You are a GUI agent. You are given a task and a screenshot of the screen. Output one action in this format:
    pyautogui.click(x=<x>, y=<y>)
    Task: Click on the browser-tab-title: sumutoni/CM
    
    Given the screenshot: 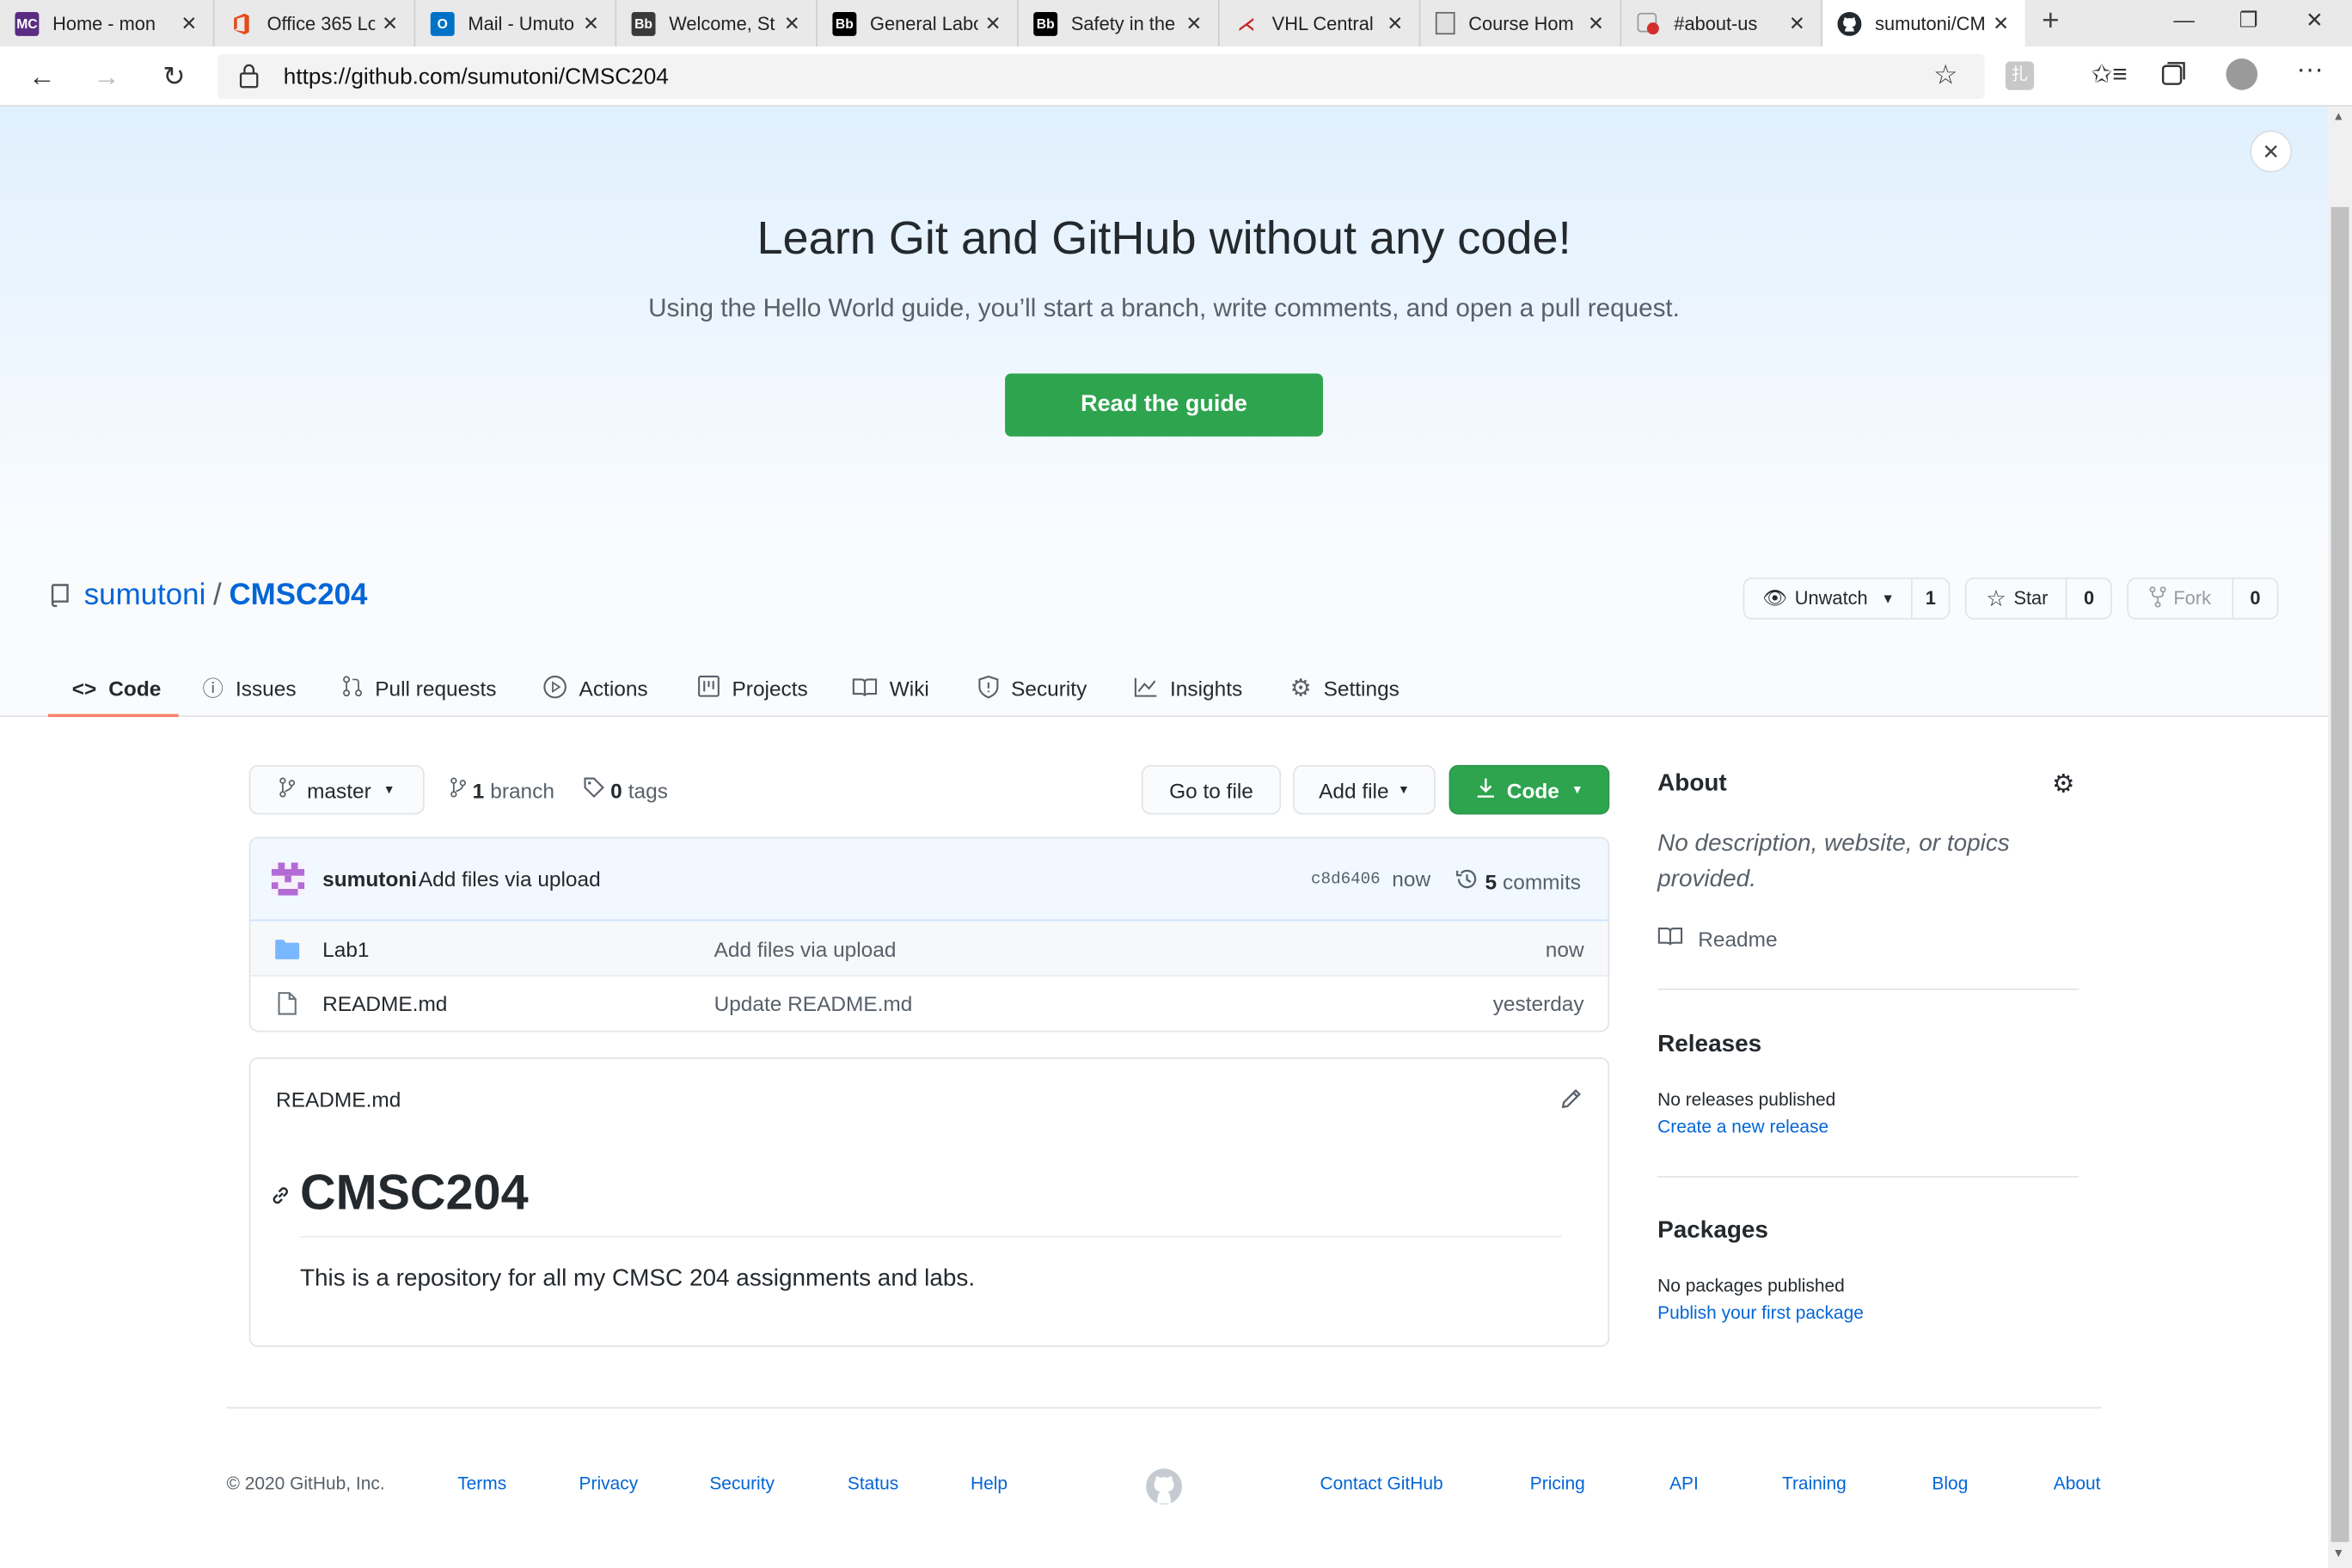 What is the action you would take?
    pyautogui.click(x=1930, y=23)
    